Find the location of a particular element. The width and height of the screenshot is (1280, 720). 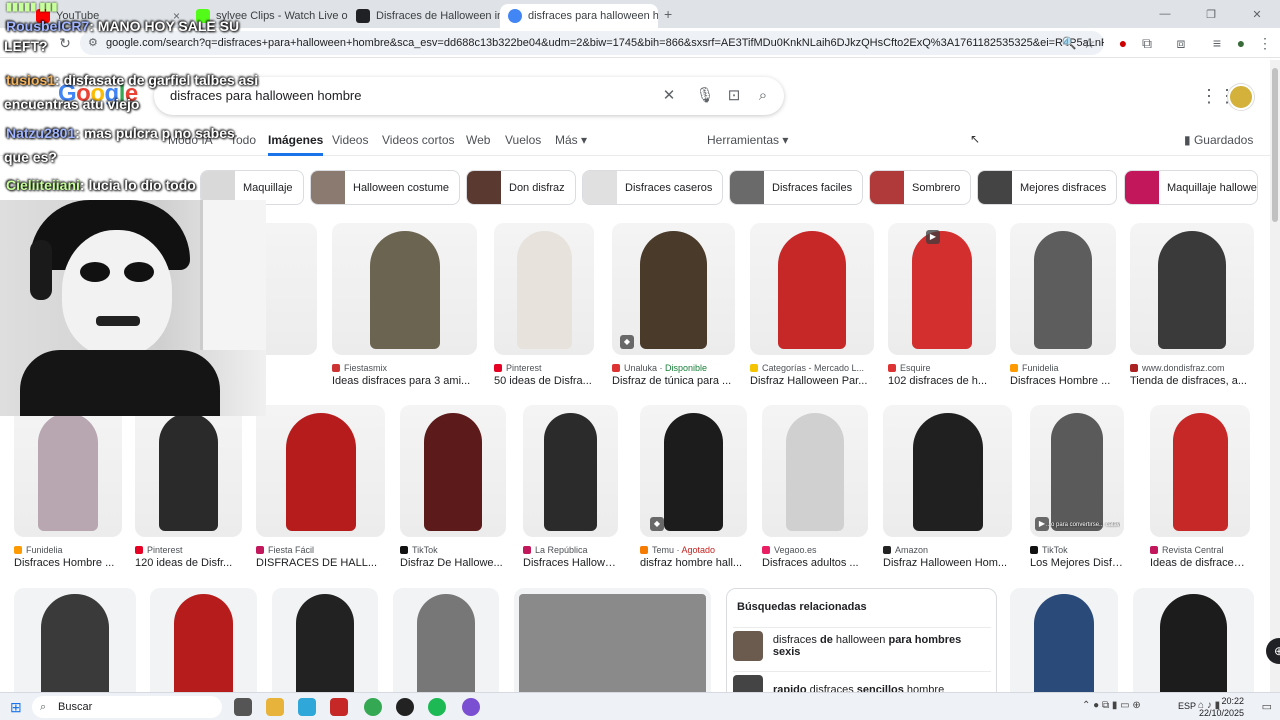

side-panel-button: ⊕ is located at coordinates (1273, 651).